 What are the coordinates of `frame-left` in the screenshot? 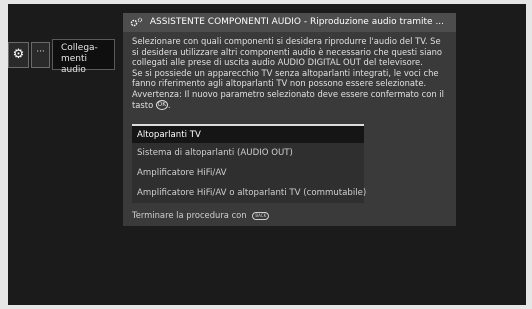 It's located at (4, 154).